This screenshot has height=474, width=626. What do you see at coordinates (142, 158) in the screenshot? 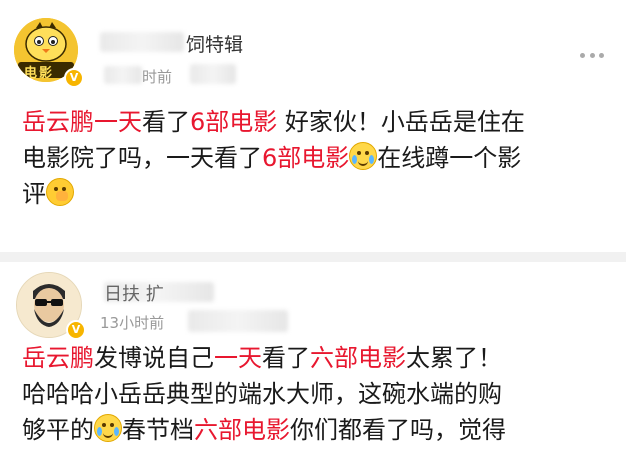
I see `body-text: 电影院了吗，一天看了` at bounding box center [142, 158].